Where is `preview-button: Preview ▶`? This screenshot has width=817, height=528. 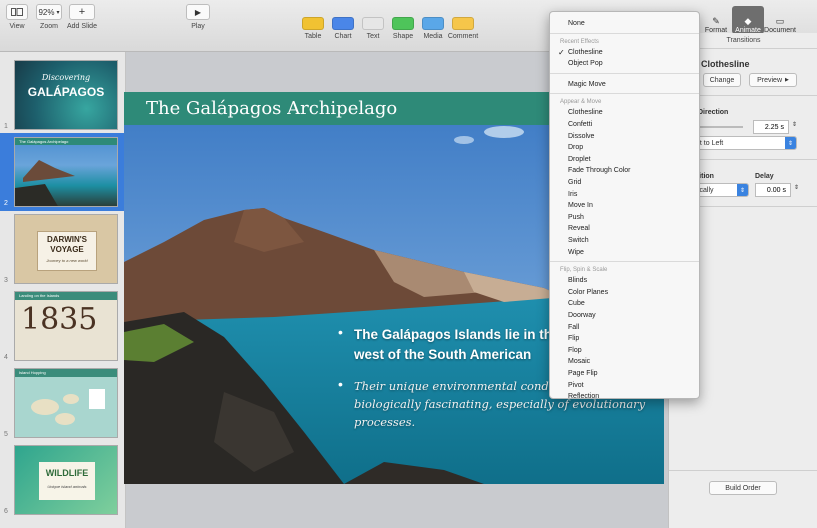 preview-button: Preview ▶ is located at coordinates (773, 80).